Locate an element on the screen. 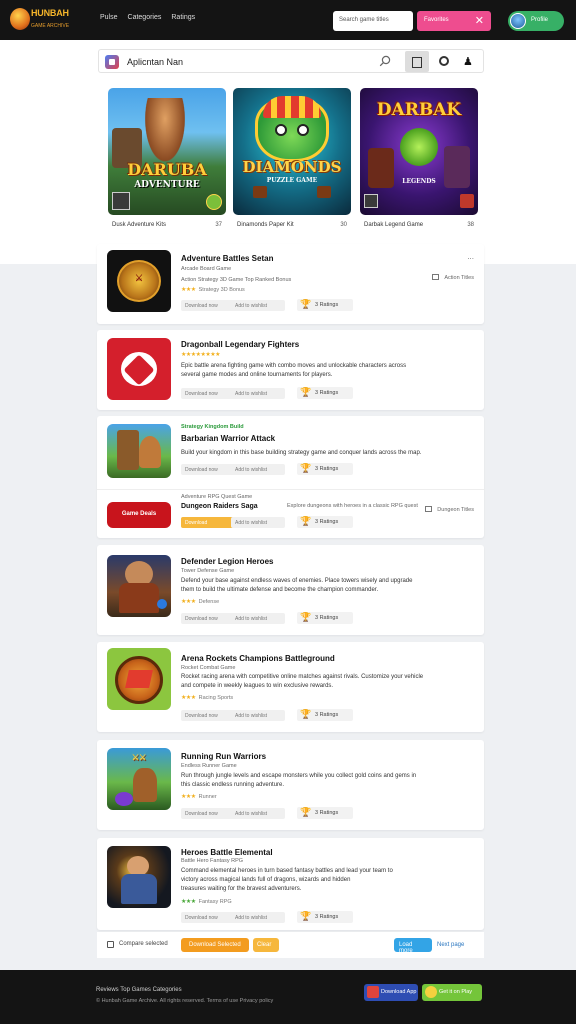  logo-emblem-icon is located at coordinates (20, 19).